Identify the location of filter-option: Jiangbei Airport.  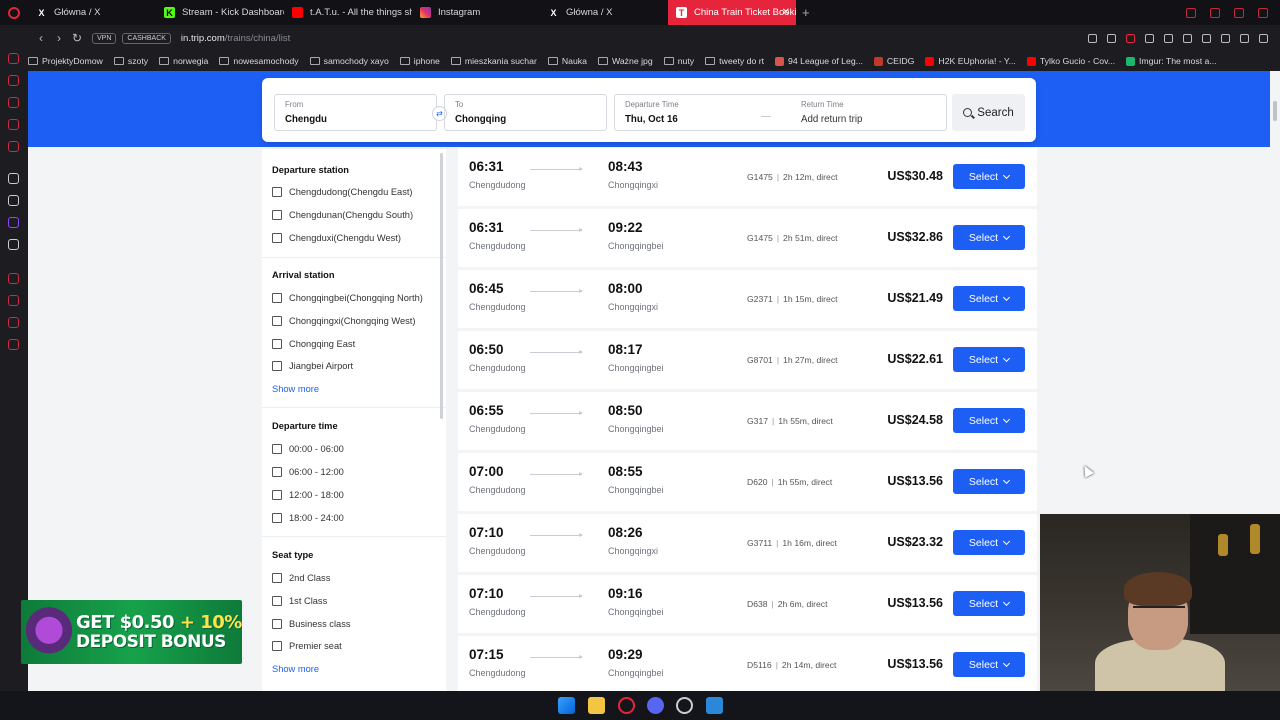
(312, 366).